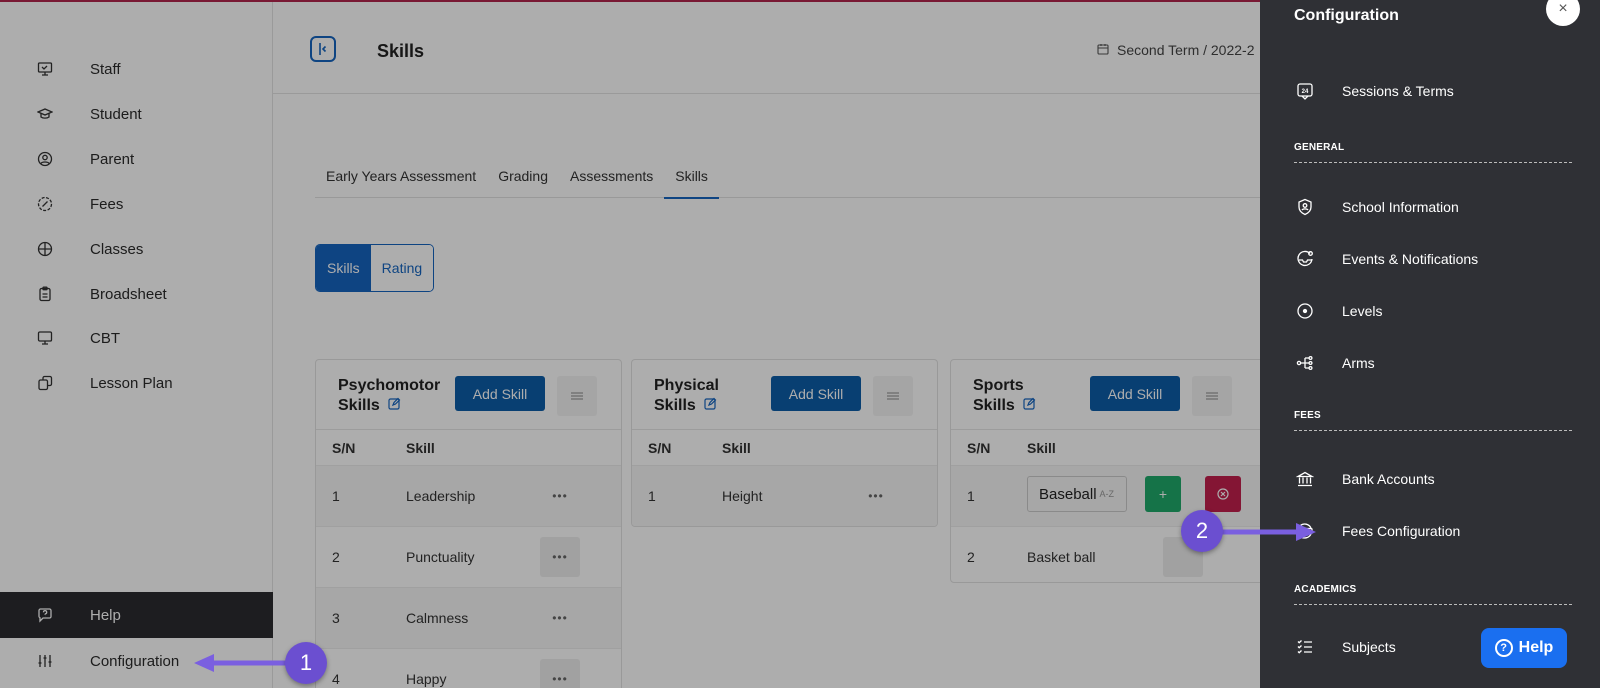  I want to click on callout-badge-1: 1, so click(306, 663).